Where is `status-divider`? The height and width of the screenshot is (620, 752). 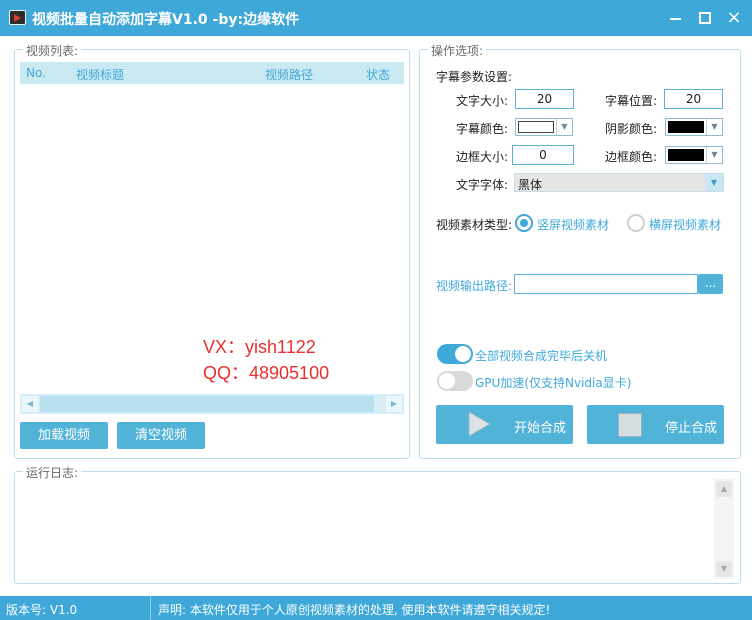
status-divider is located at coordinates (150, 608).